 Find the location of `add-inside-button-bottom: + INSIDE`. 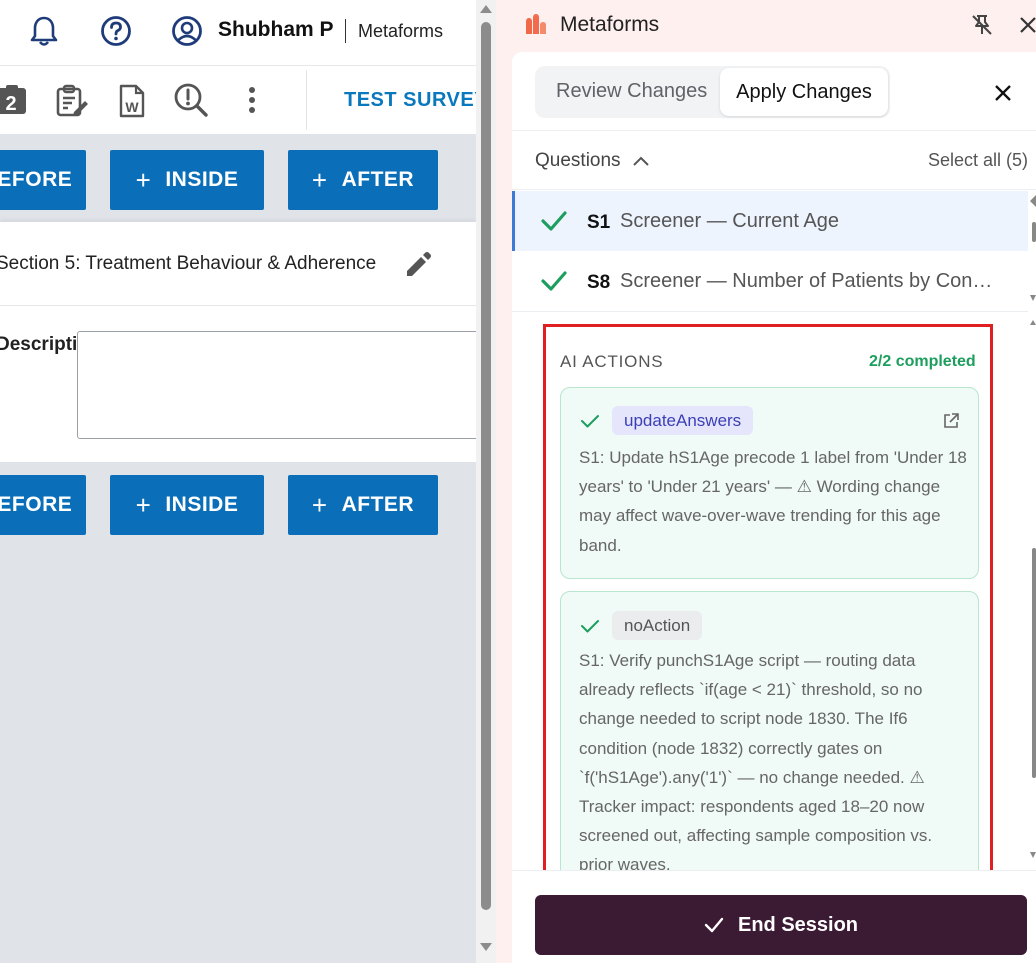

add-inside-button-bottom: + INSIDE is located at coordinates (187, 505).